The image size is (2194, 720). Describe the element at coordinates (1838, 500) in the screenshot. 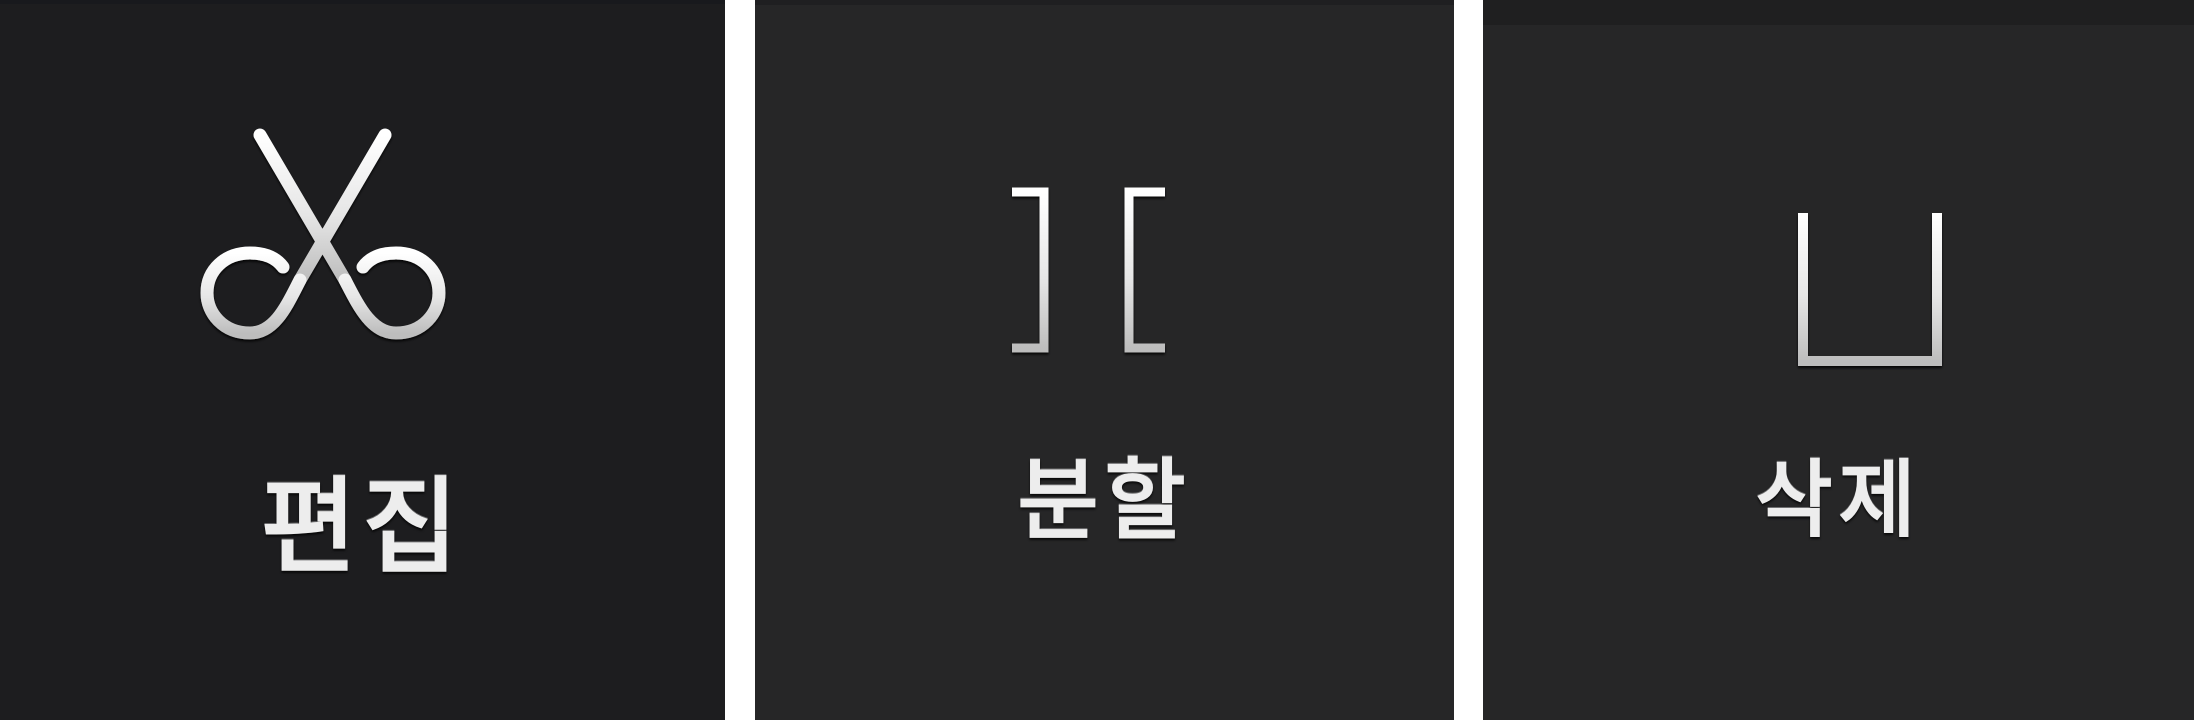

I see `delete-label: 삭제` at that location.